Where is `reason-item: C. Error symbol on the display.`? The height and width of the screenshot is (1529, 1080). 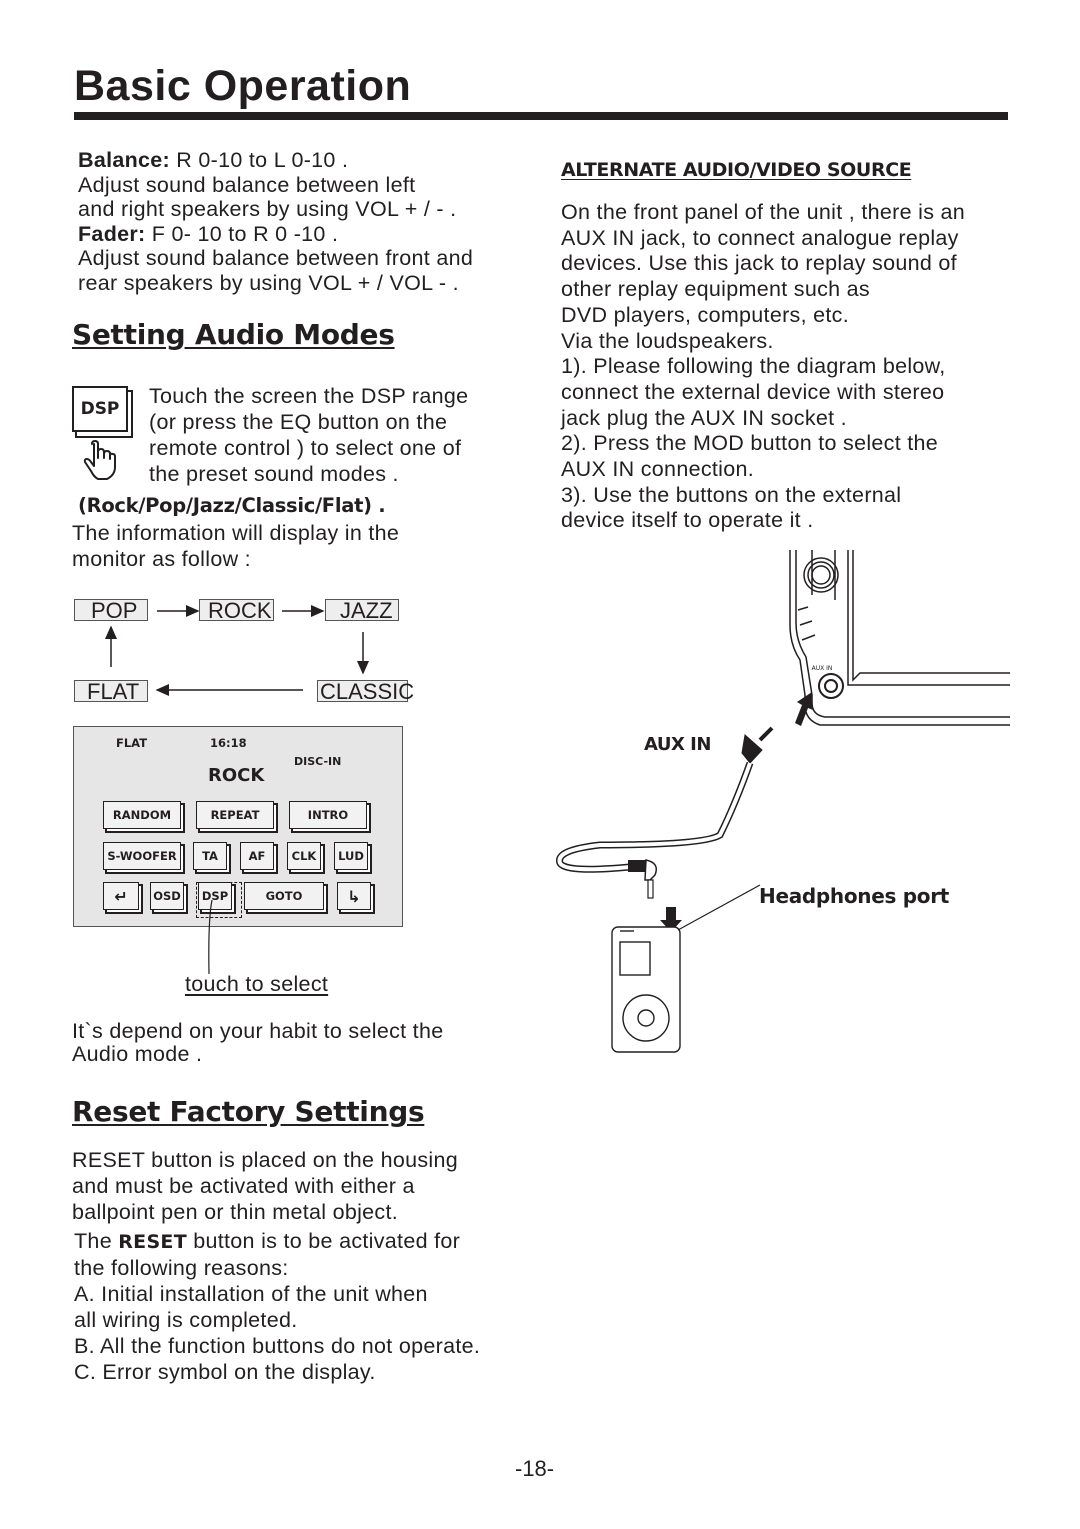
reason-item: C. Error symbol on the display. is located at coordinates (225, 1372).